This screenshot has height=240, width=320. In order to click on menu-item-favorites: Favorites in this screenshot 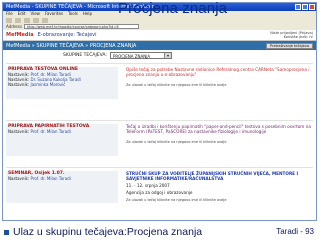, I will do `click(54, 14)`.